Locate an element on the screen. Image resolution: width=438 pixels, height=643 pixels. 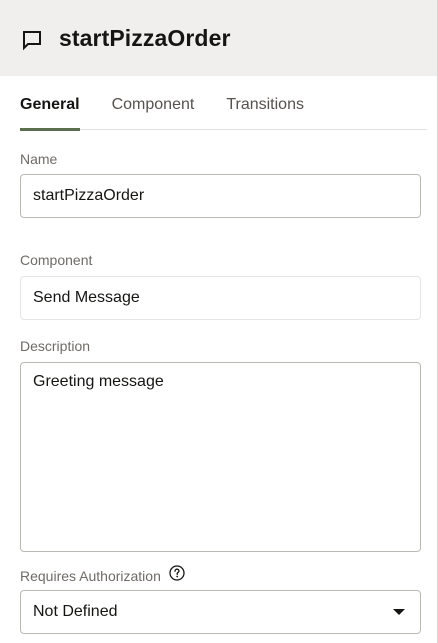
name-field: startPizzaOrder is located at coordinates (220, 196).